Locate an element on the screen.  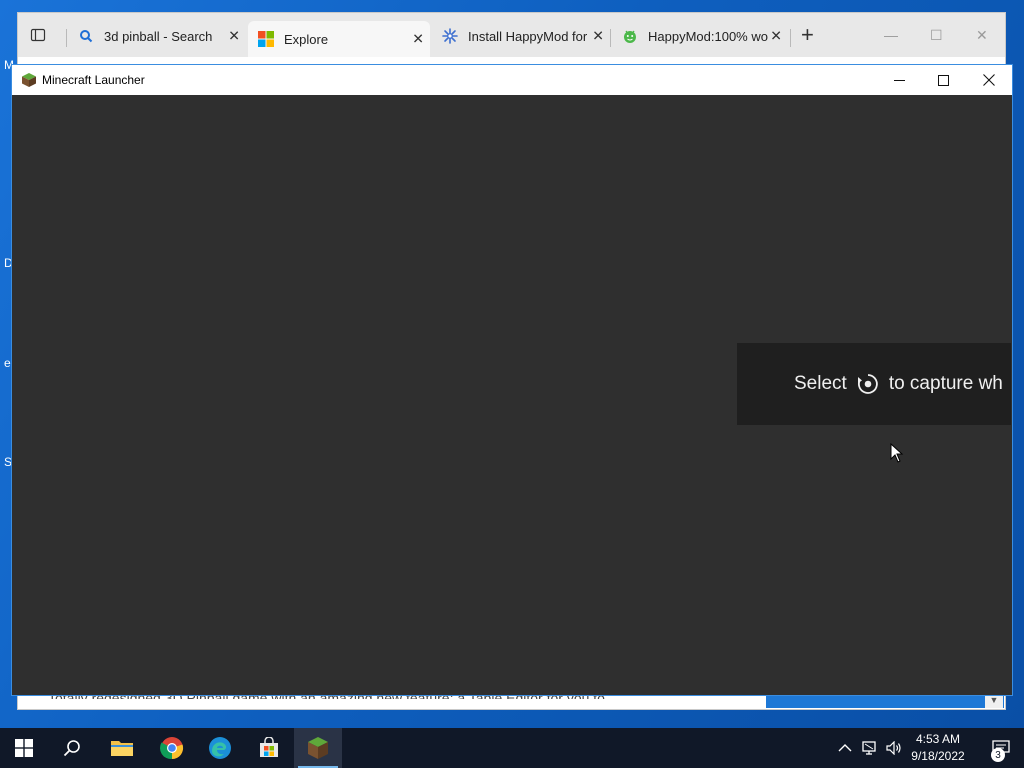
title-bar: Minecraft Launcher is located at coordinates (512, 80).